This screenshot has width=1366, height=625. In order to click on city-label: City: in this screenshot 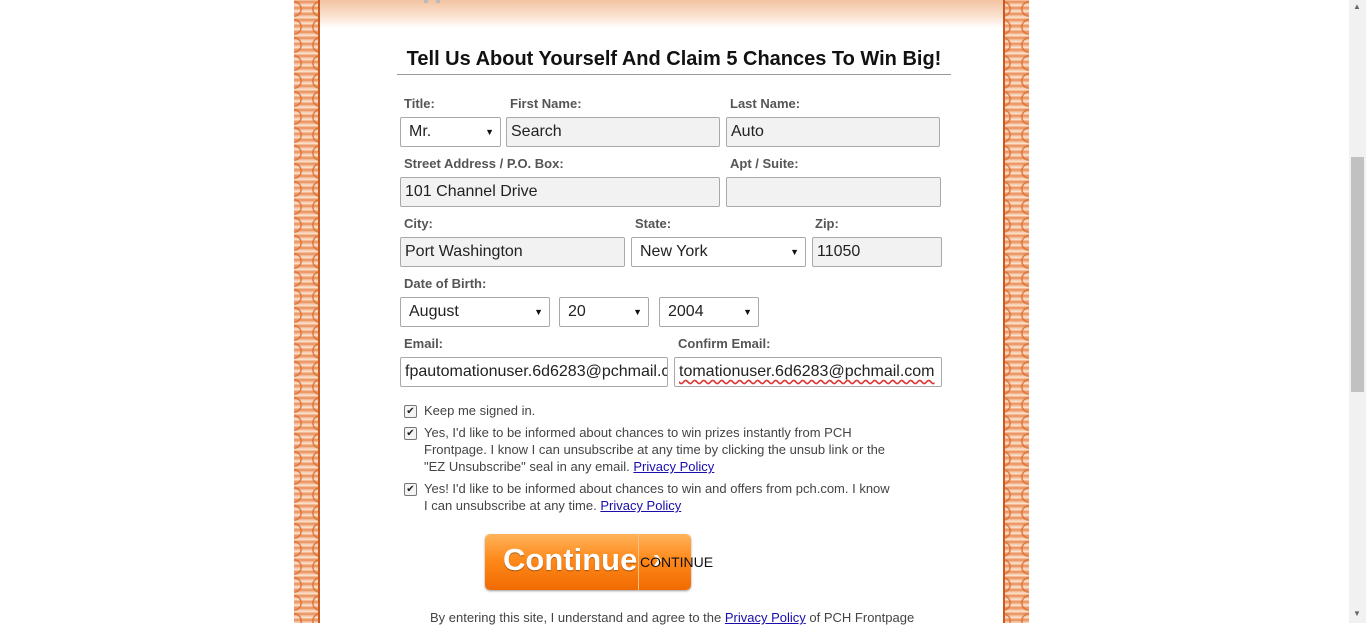, I will do `click(418, 223)`.